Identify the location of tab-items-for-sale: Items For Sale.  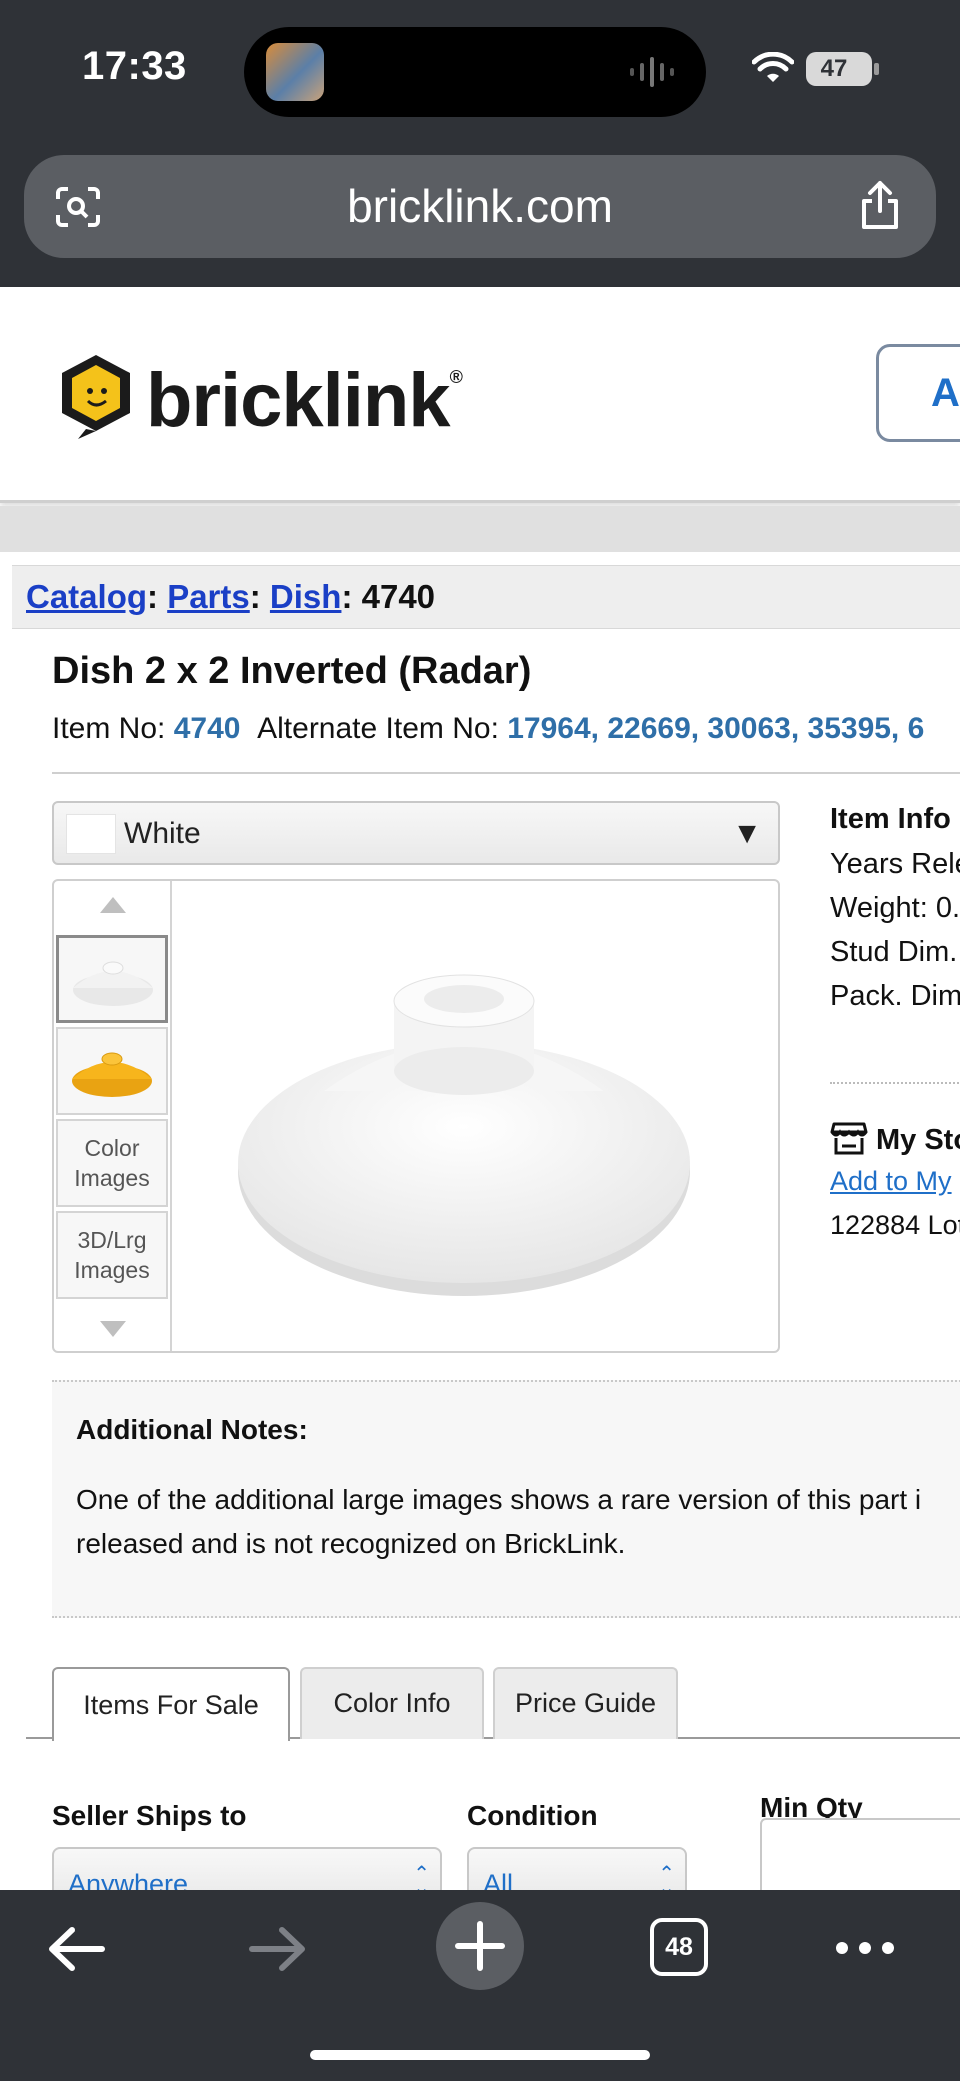
(171, 1704).